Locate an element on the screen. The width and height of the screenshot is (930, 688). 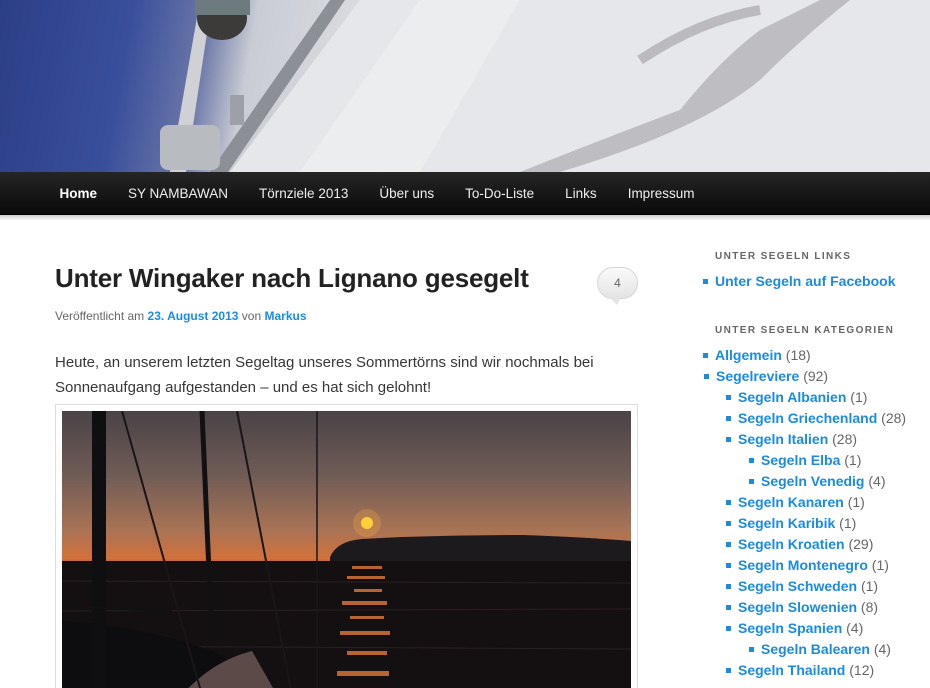
nav-item-home: Home is located at coordinates (78, 193).